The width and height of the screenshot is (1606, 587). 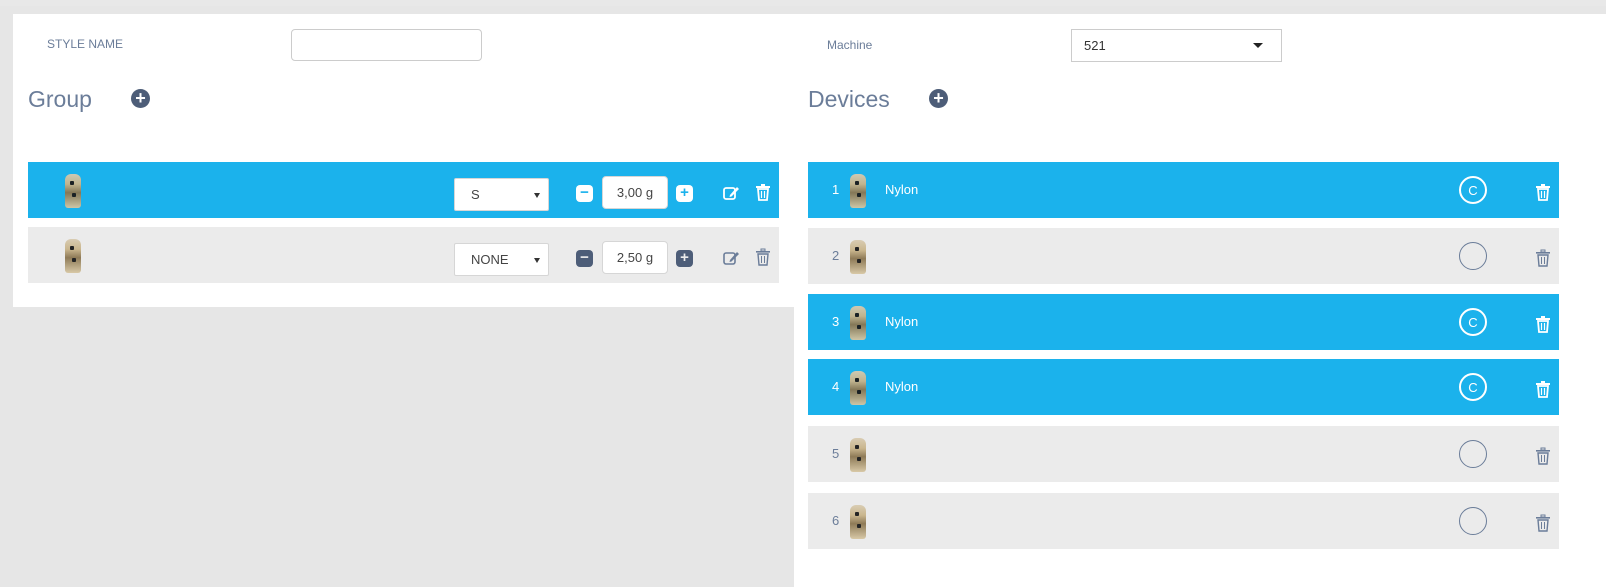 What do you see at coordinates (403, 190) in the screenshot?
I see `group-row: S − 3,00 g +` at bounding box center [403, 190].